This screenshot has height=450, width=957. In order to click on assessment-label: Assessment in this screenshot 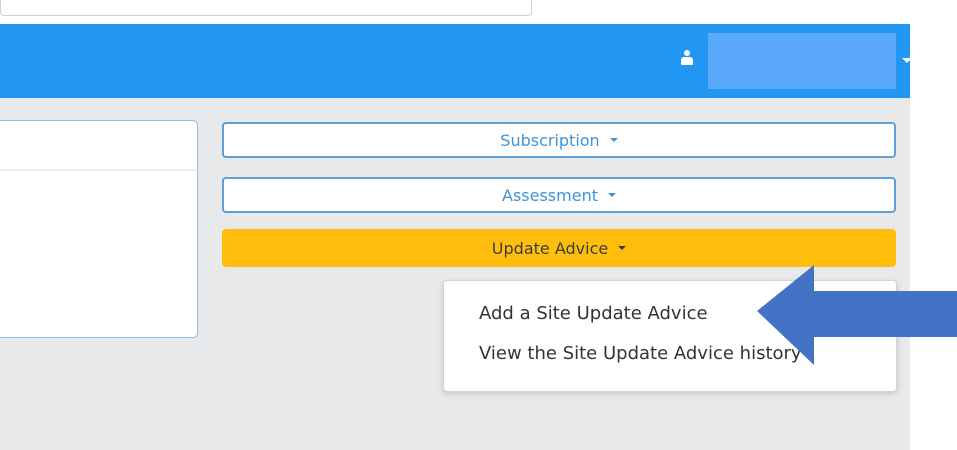, I will do `click(550, 195)`.